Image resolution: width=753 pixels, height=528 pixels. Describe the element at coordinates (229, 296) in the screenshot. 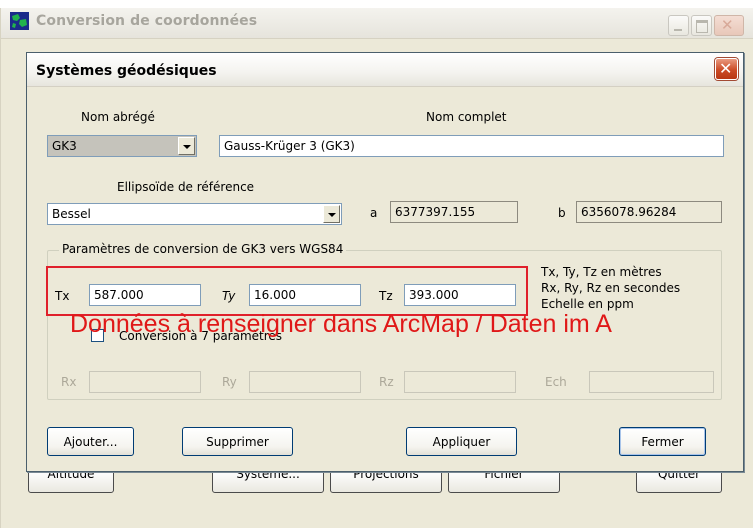

I see `ty-label: Ty` at that location.